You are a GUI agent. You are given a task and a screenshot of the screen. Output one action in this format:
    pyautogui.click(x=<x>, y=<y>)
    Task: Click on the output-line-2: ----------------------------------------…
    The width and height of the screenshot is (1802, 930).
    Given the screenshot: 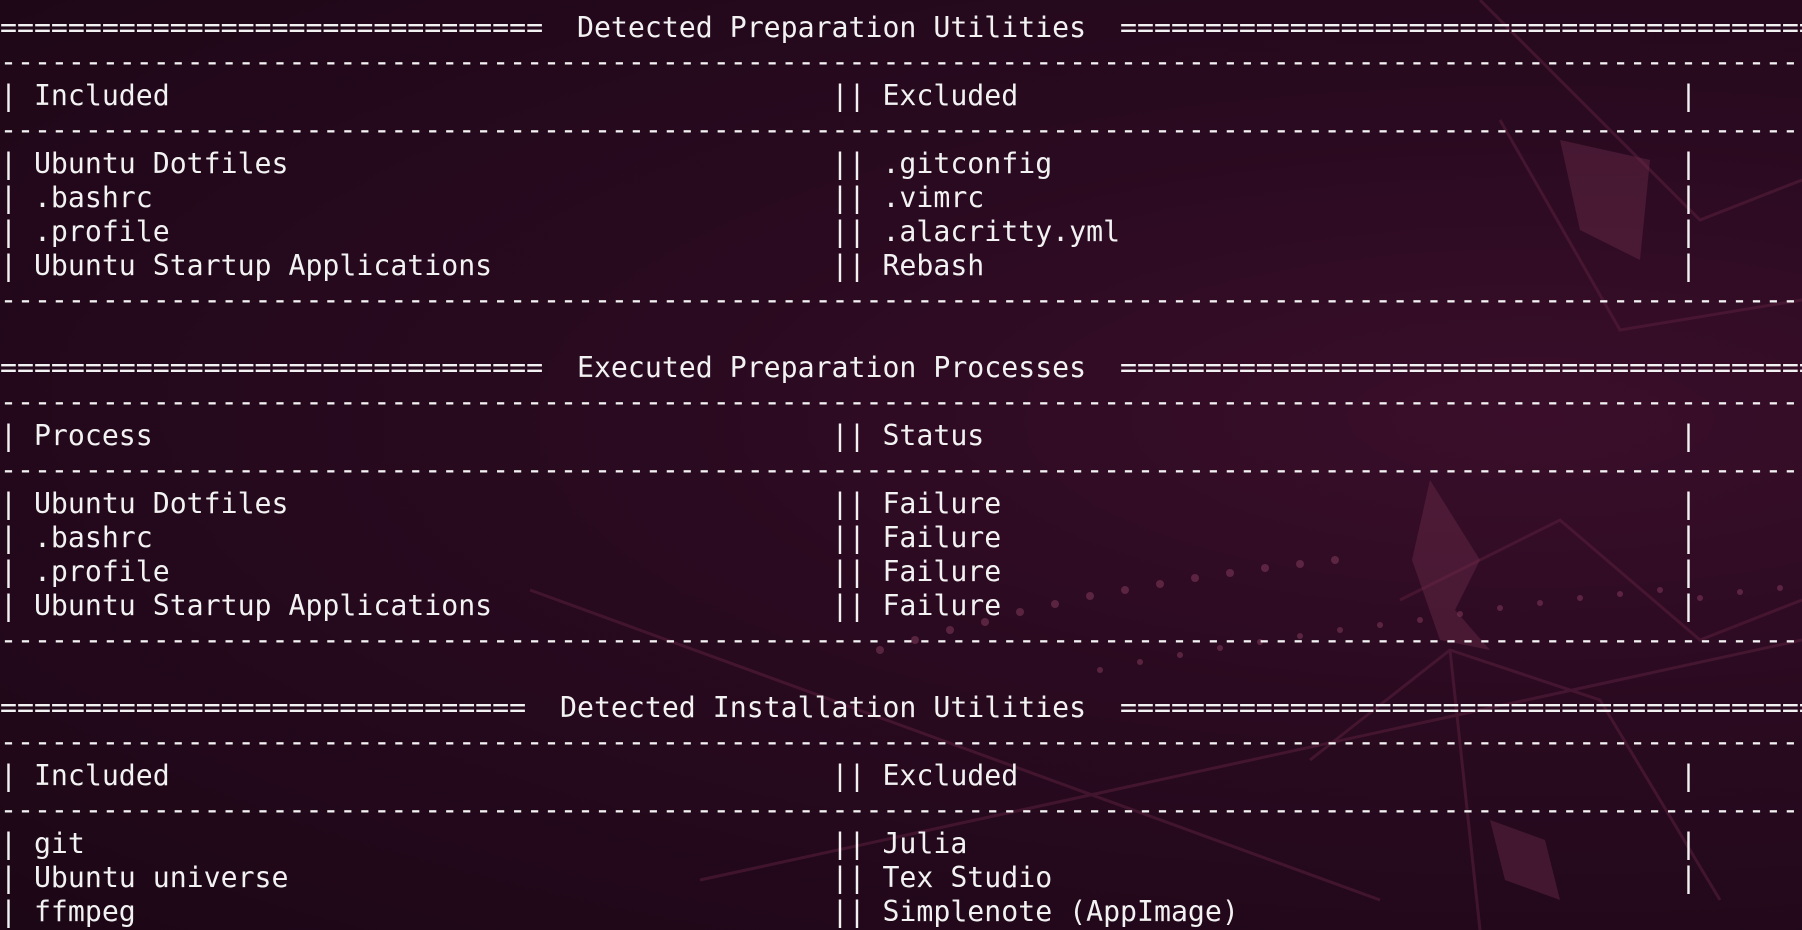 What is the action you would take?
    pyautogui.click(x=901, y=61)
    